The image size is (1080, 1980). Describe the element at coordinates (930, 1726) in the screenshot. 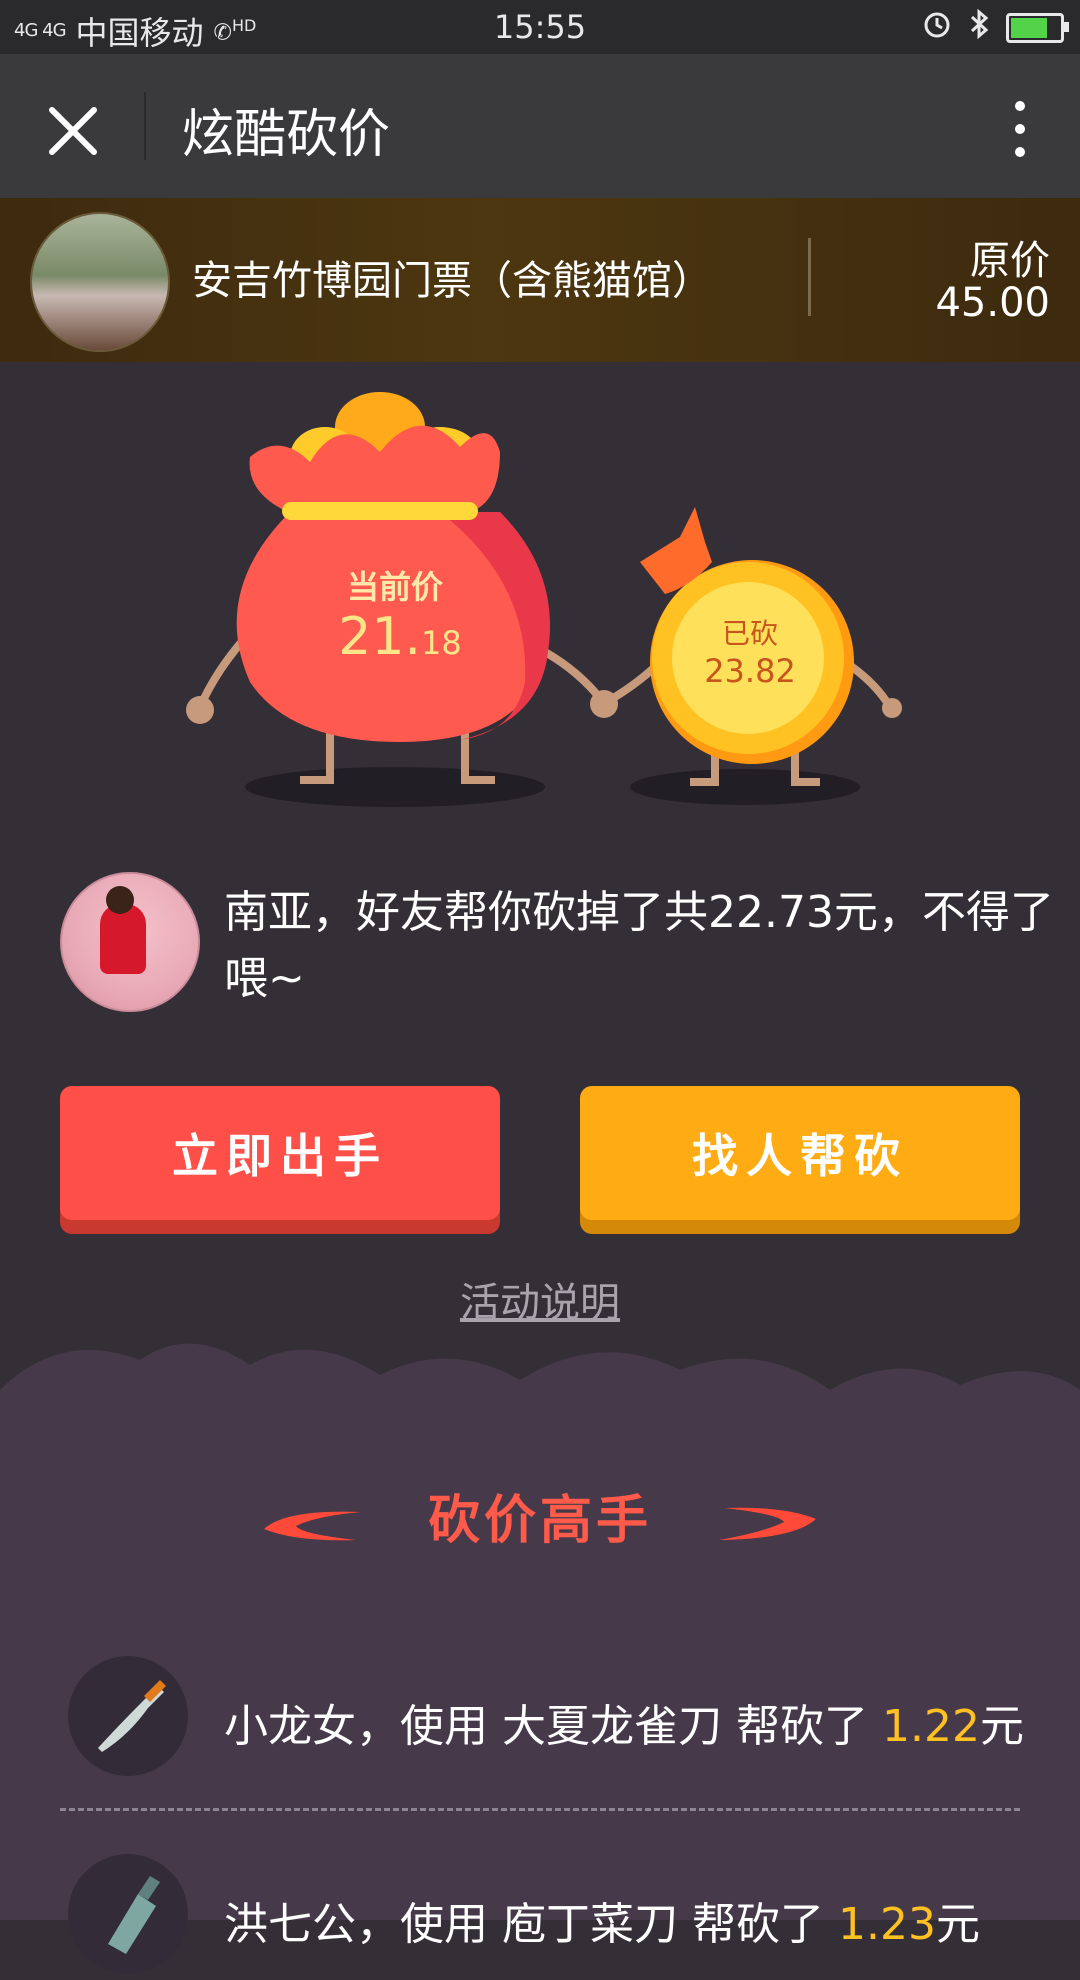

I see `cut-amount: 1.22` at that location.